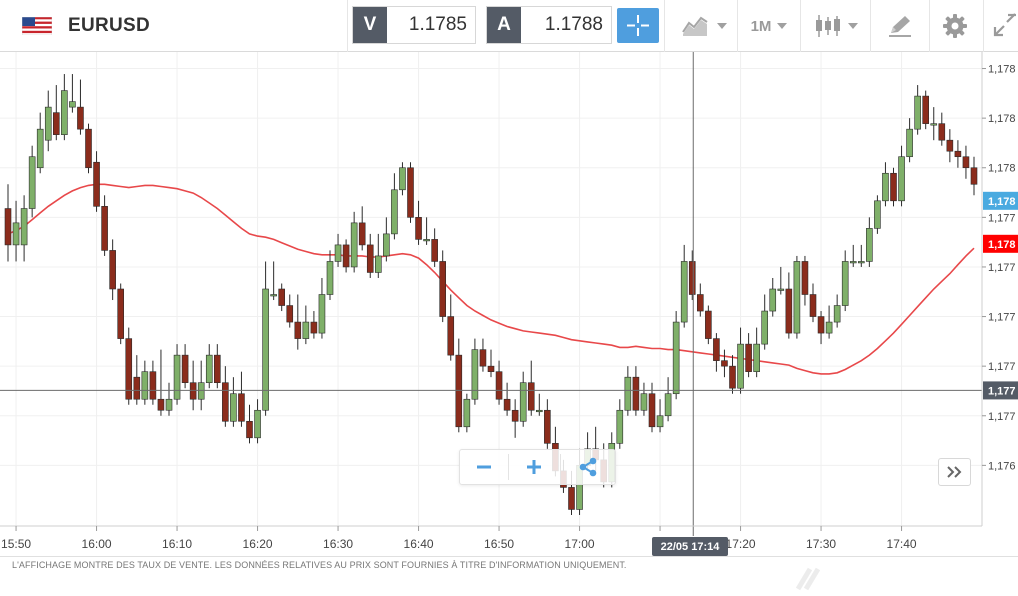 The width and height of the screenshot is (1018, 596). I want to click on drawing-tools-button, so click(900, 26).